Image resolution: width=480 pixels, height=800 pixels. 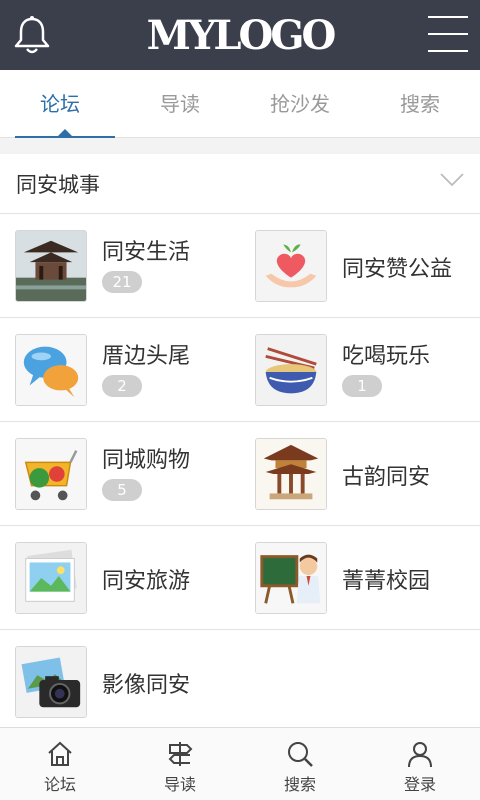 I want to click on forum-row: 同安旅游 菁菁校园, so click(x=240, y=578).